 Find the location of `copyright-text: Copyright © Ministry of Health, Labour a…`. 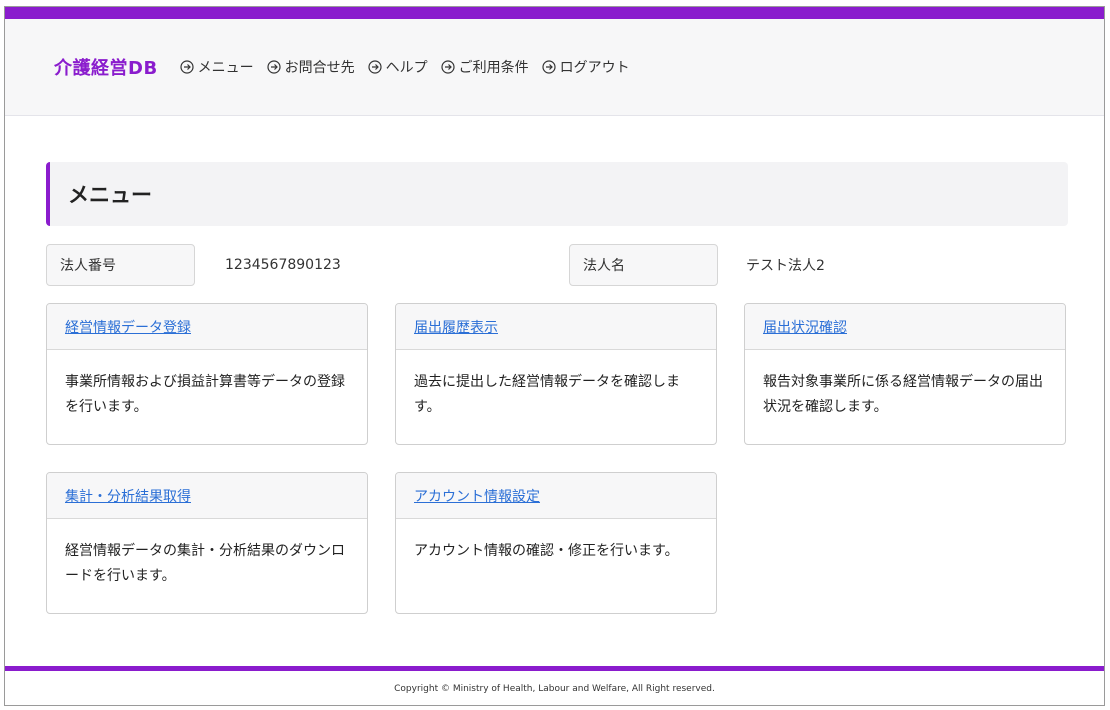

copyright-text: Copyright © Ministry of Health, Labour a… is located at coordinates (554, 689).